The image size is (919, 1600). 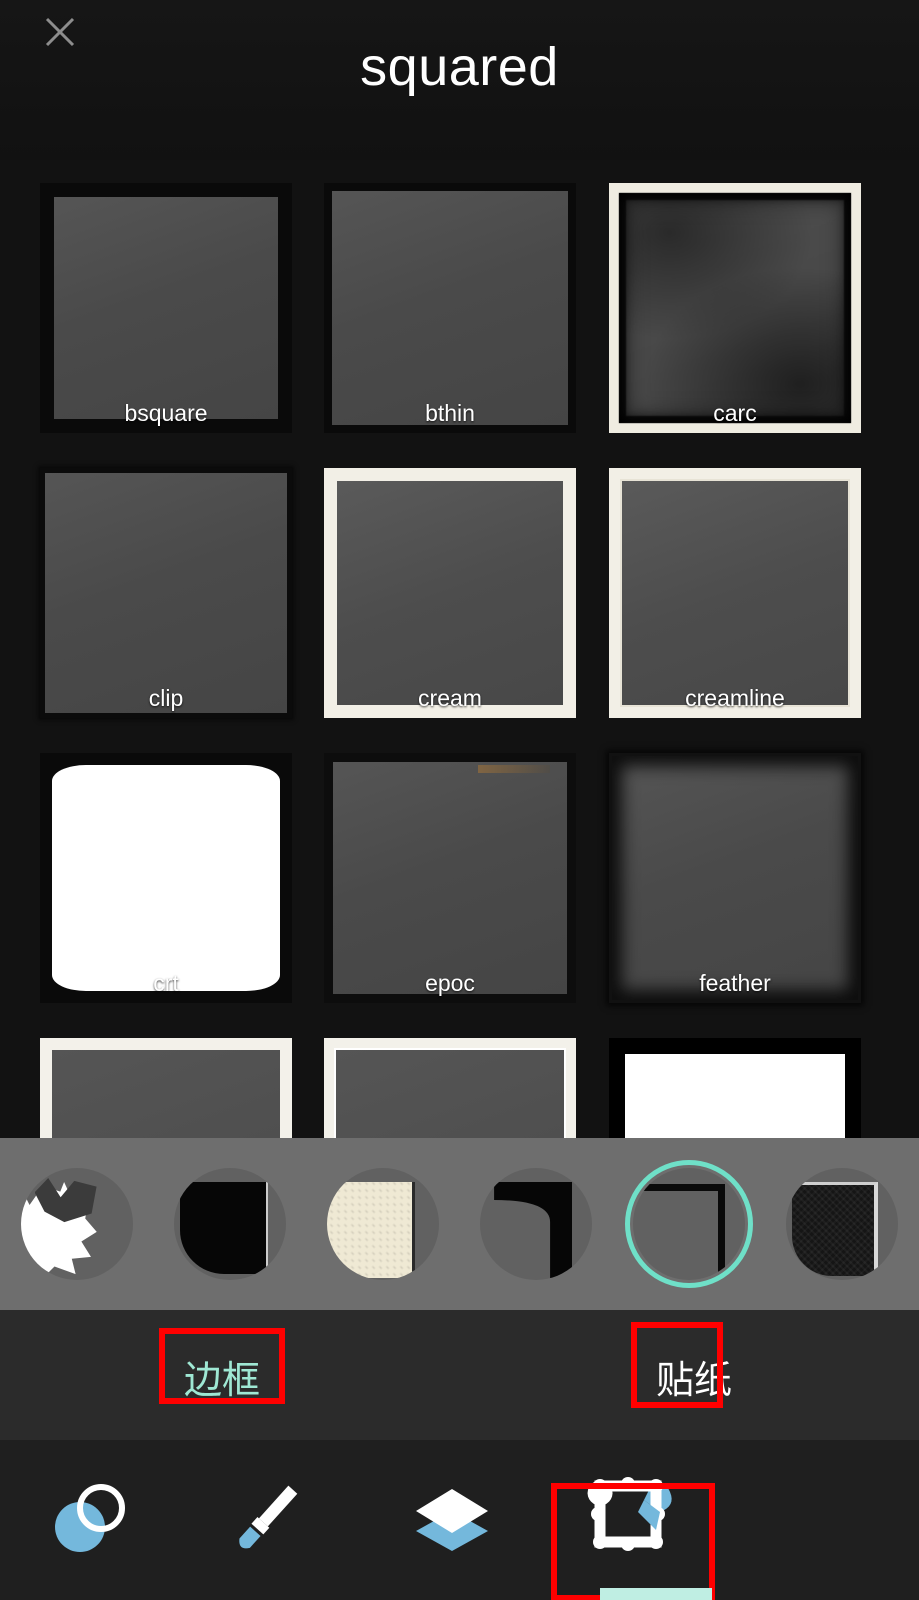 I want to click on frame-label: cream, so click(x=450, y=698).